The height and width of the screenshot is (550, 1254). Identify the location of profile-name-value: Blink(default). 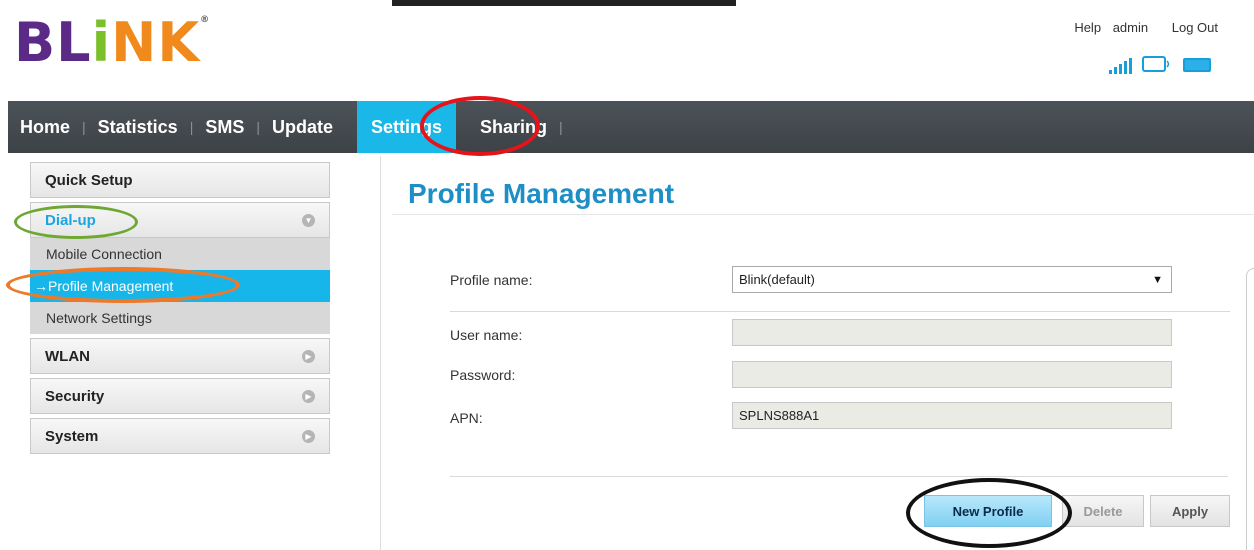
(777, 279).